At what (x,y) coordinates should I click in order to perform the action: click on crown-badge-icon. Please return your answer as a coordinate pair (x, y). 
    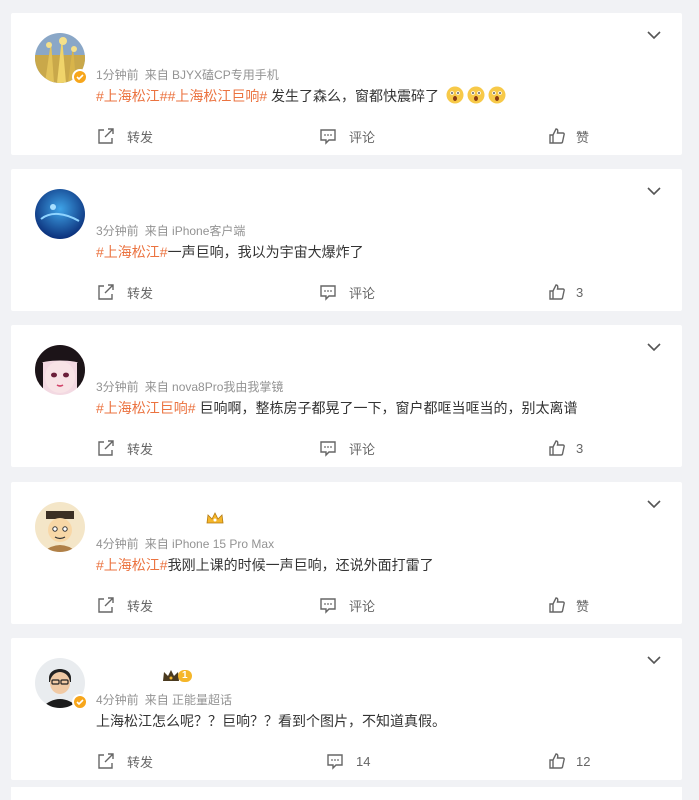
    Looking at the image, I should click on (215, 518).